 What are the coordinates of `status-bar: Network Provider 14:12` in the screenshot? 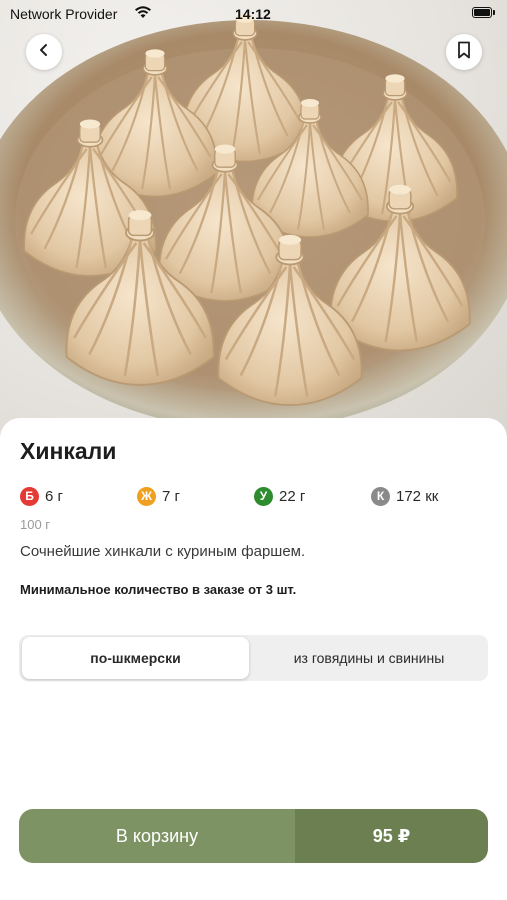 It's located at (253, 14).